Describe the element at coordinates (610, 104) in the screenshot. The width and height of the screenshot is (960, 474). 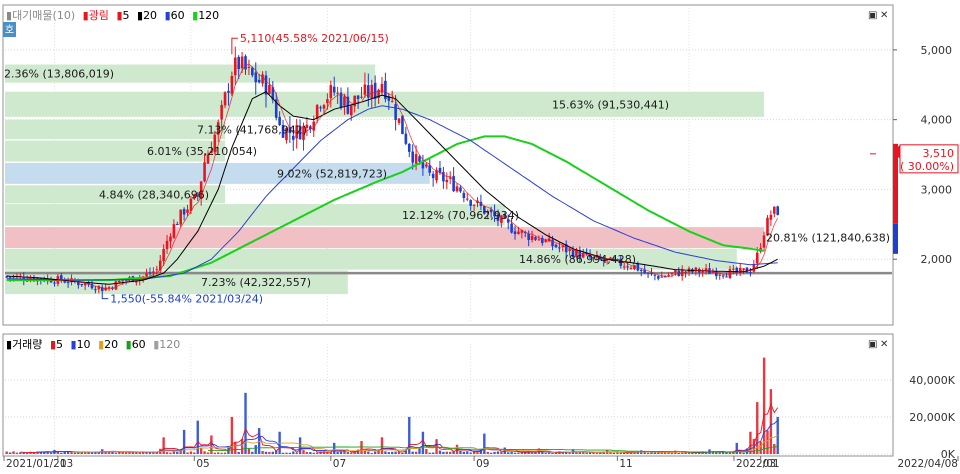
I see `supply-band-label: 15.63% (91,530,441)` at that location.